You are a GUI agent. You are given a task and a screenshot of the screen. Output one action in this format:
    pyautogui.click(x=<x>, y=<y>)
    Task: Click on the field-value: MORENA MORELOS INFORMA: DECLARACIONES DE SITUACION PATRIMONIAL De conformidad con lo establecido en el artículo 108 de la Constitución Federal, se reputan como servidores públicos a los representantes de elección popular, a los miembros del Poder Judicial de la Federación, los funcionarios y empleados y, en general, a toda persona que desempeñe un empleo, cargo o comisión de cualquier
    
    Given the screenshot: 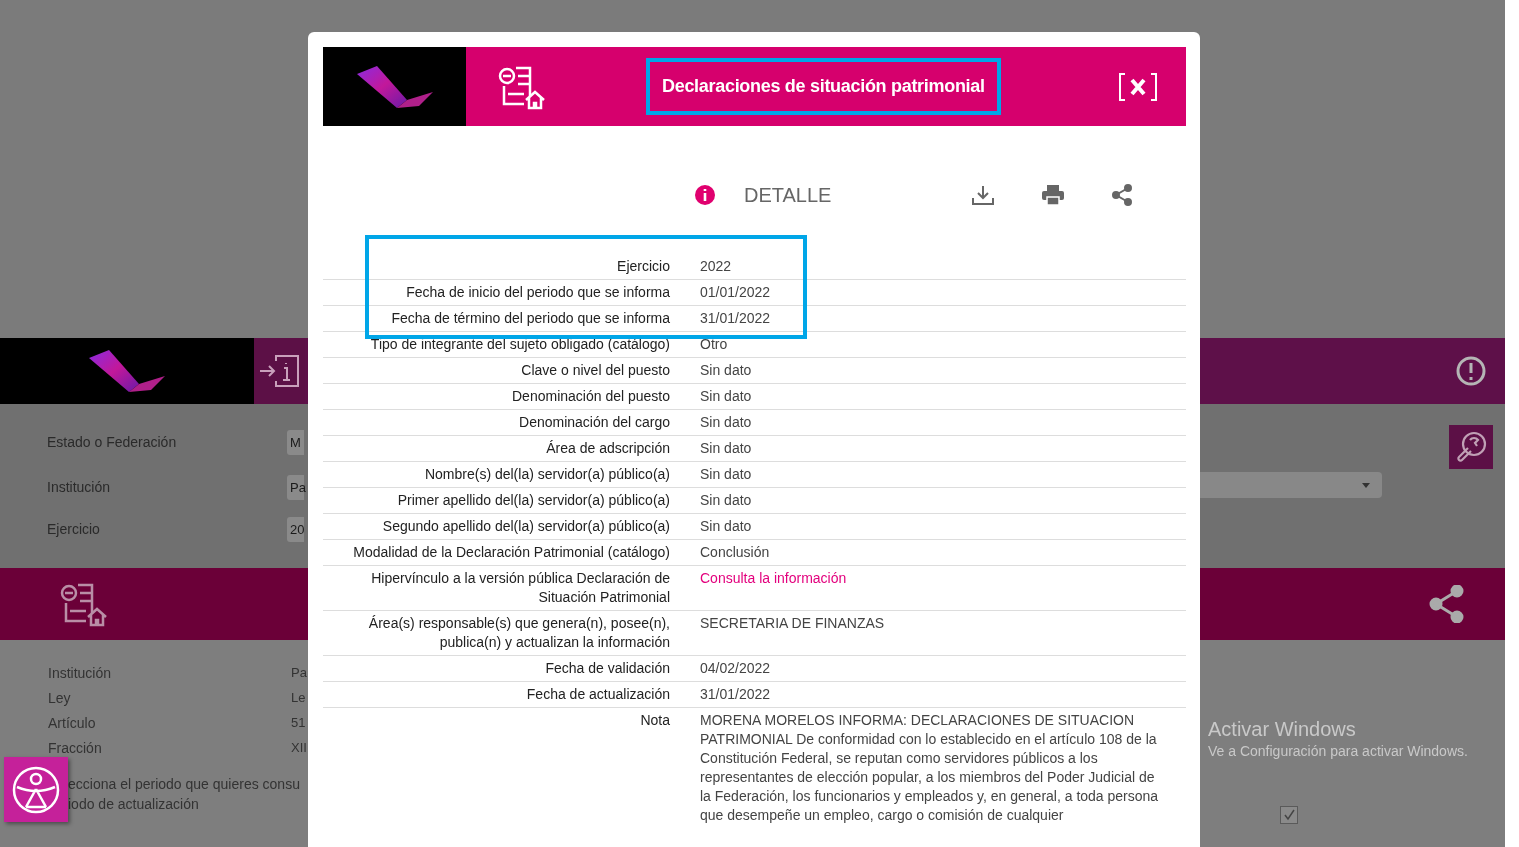 What is the action you would take?
    pyautogui.click(x=930, y=768)
    